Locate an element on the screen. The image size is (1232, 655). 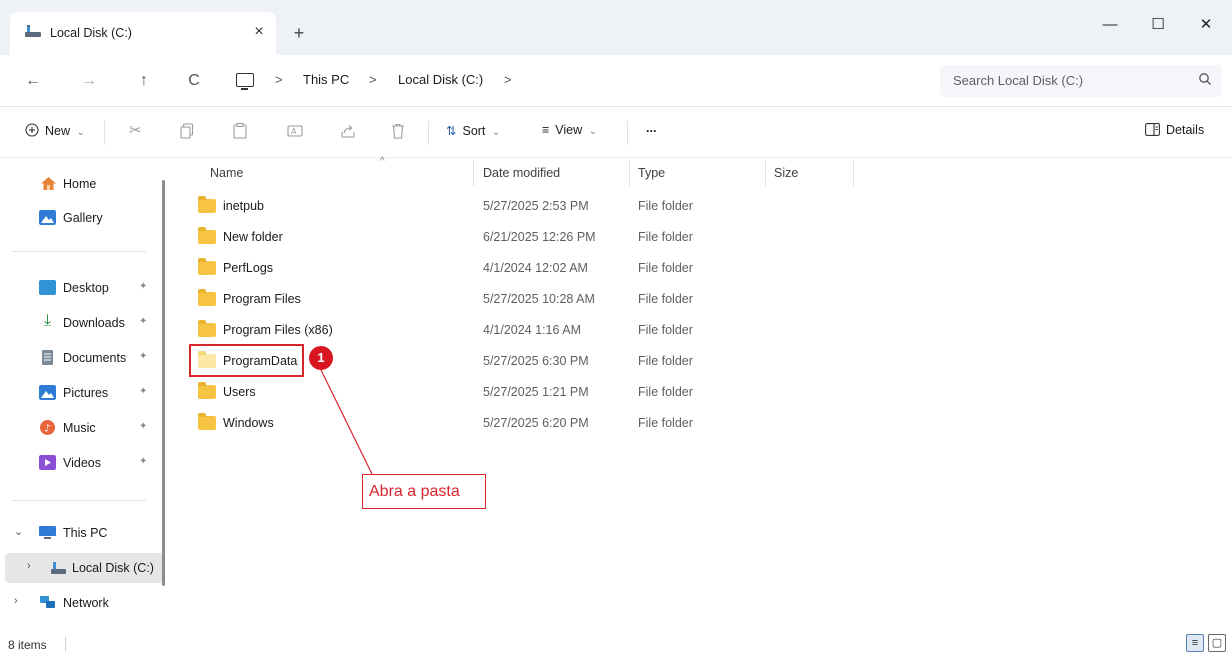
refresh-button: C is located at coordinates (194, 81).